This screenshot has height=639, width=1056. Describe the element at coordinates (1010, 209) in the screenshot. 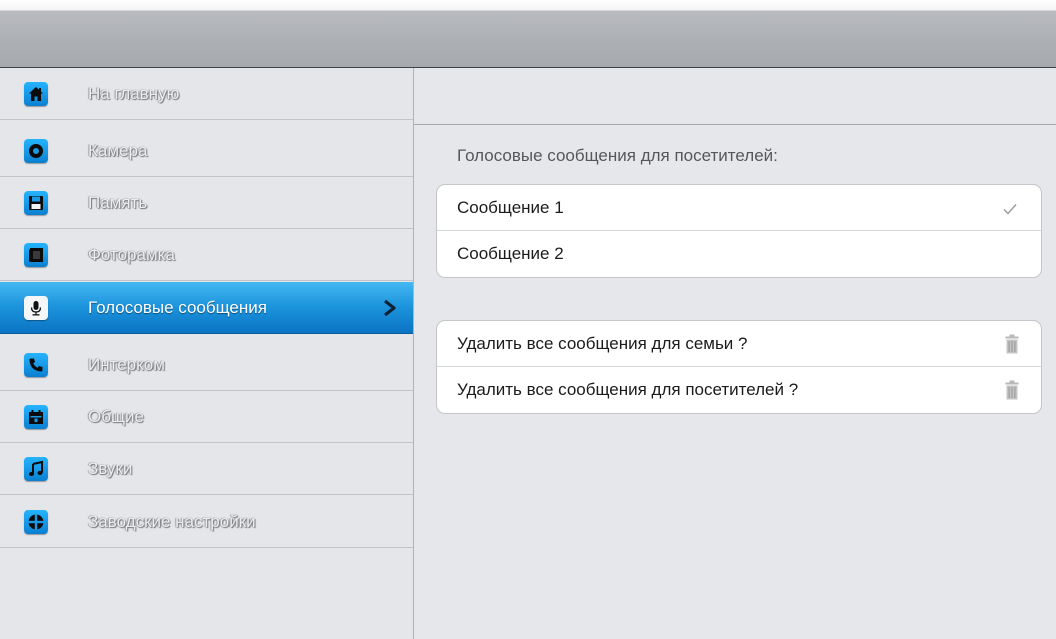

I see `checkmark-icon` at that location.